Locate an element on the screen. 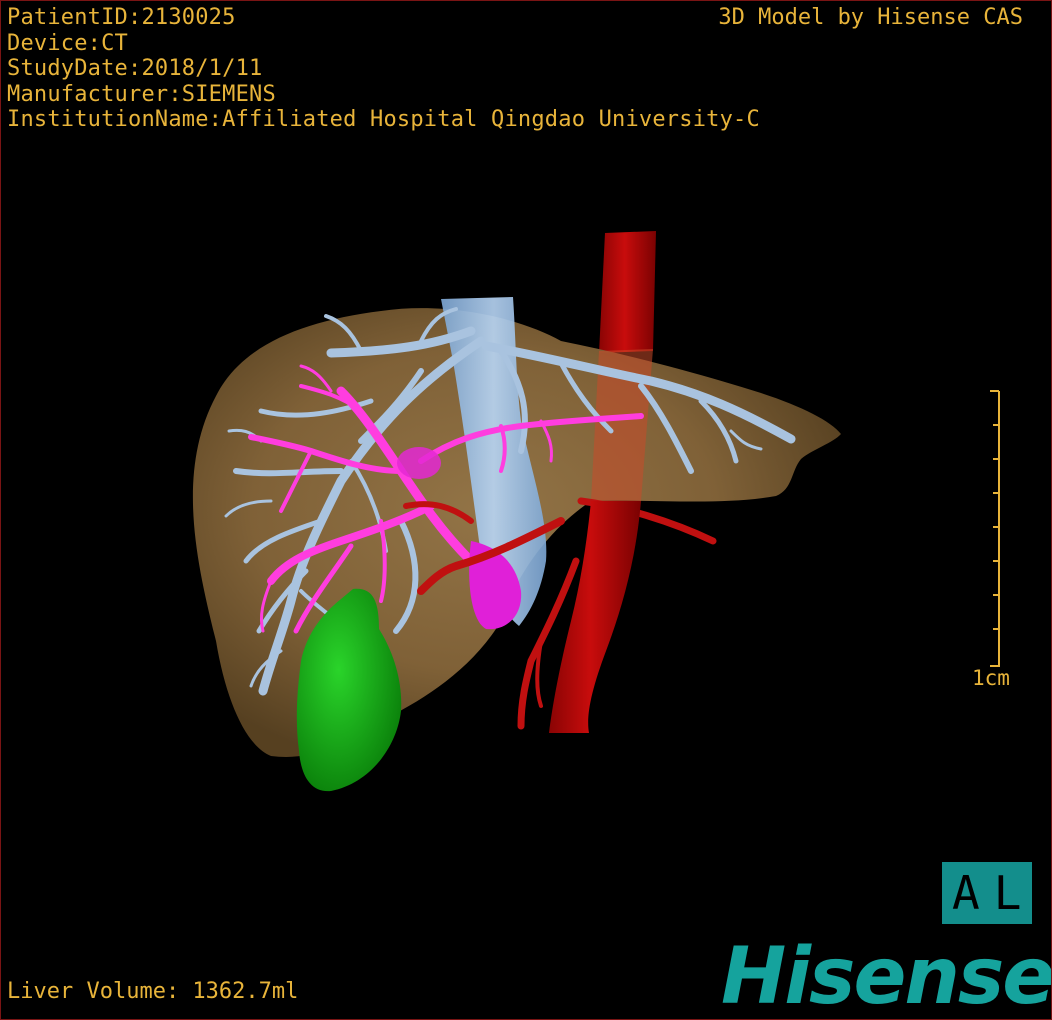 The height and width of the screenshot is (1020, 1052). aorta-lower is located at coordinates (595, 617).